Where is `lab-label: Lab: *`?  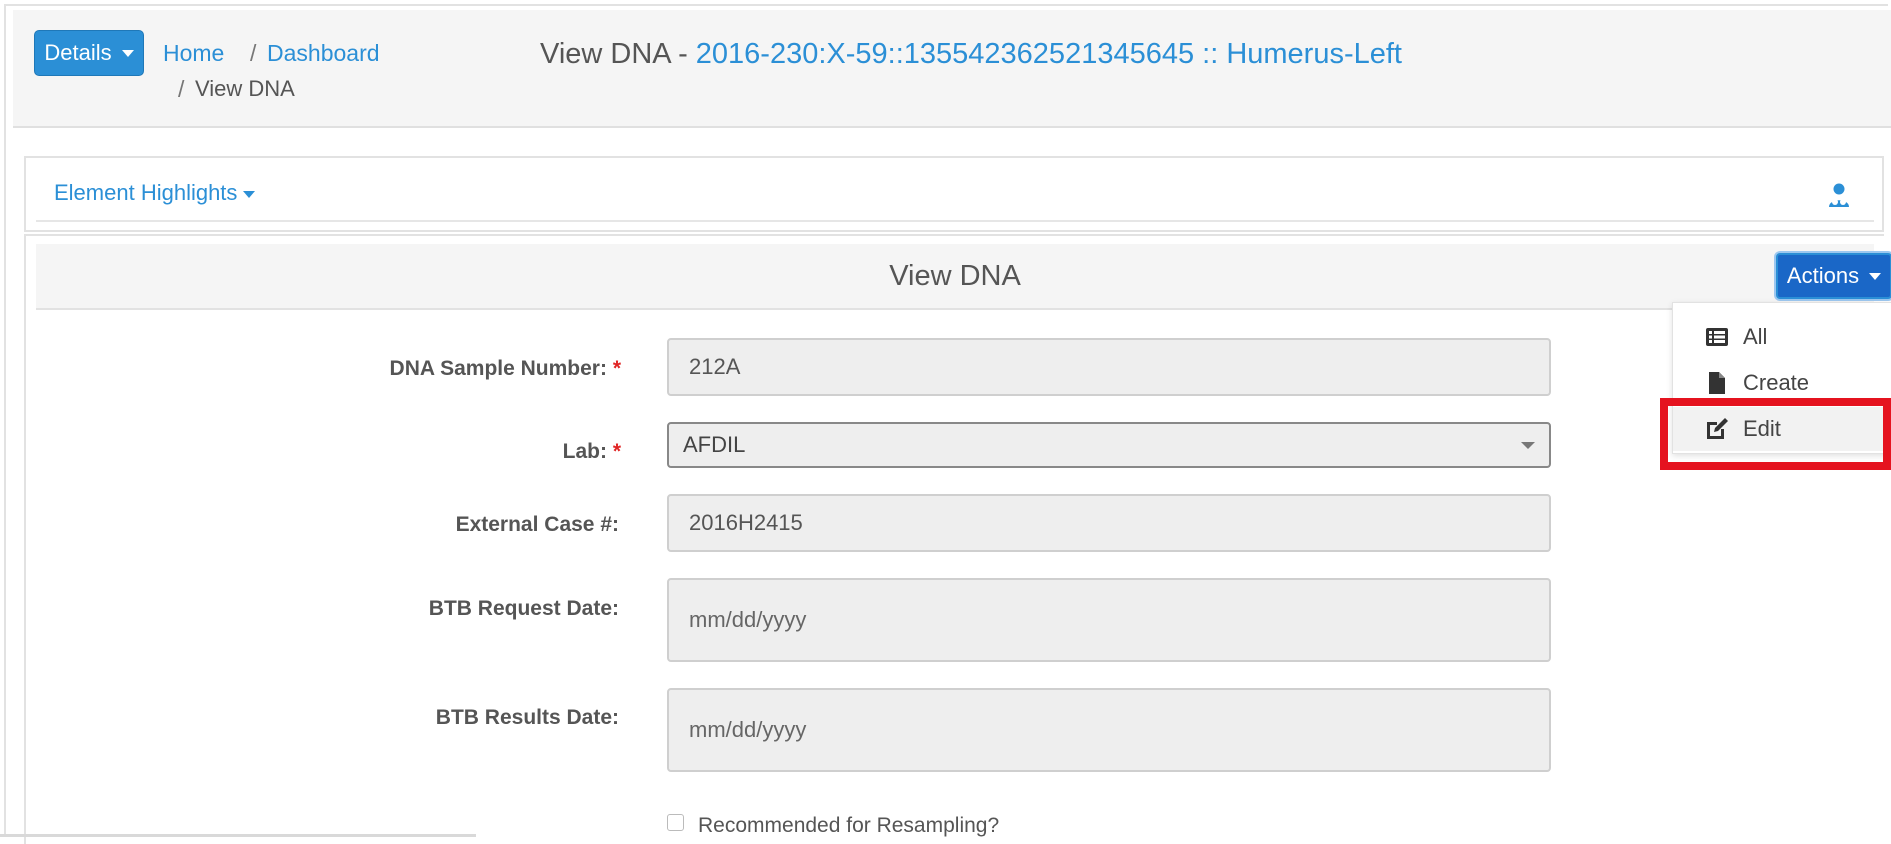
lab-label: Lab: * is located at coordinates (591, 451).